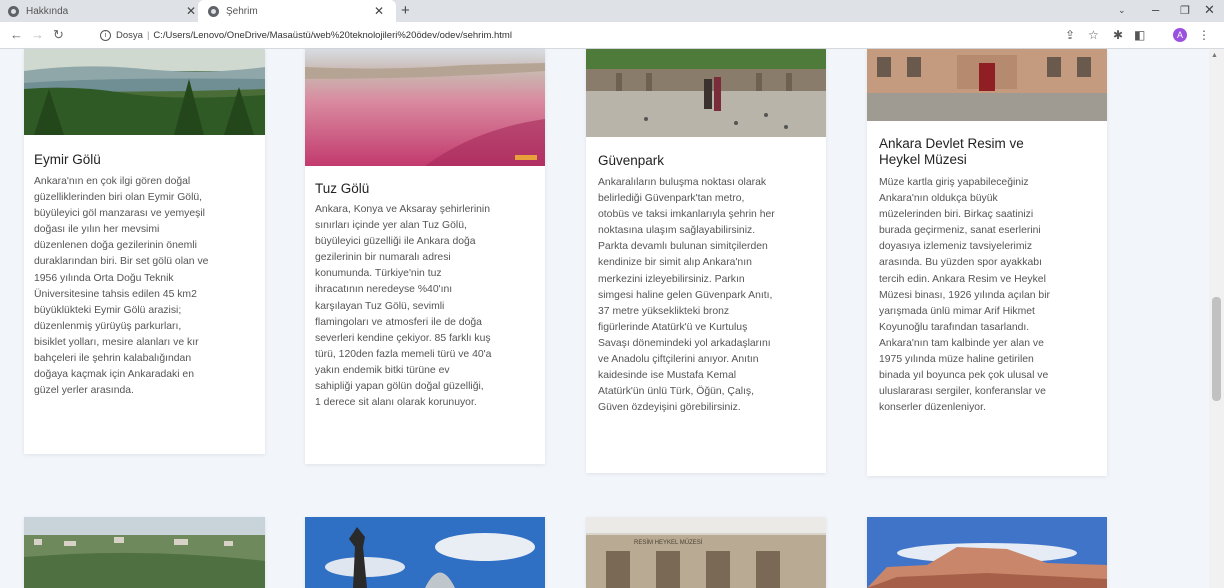  Describe the element at coordinates (1185, 10) in the screenshot. I see `restore-icon: ❐` at that location.